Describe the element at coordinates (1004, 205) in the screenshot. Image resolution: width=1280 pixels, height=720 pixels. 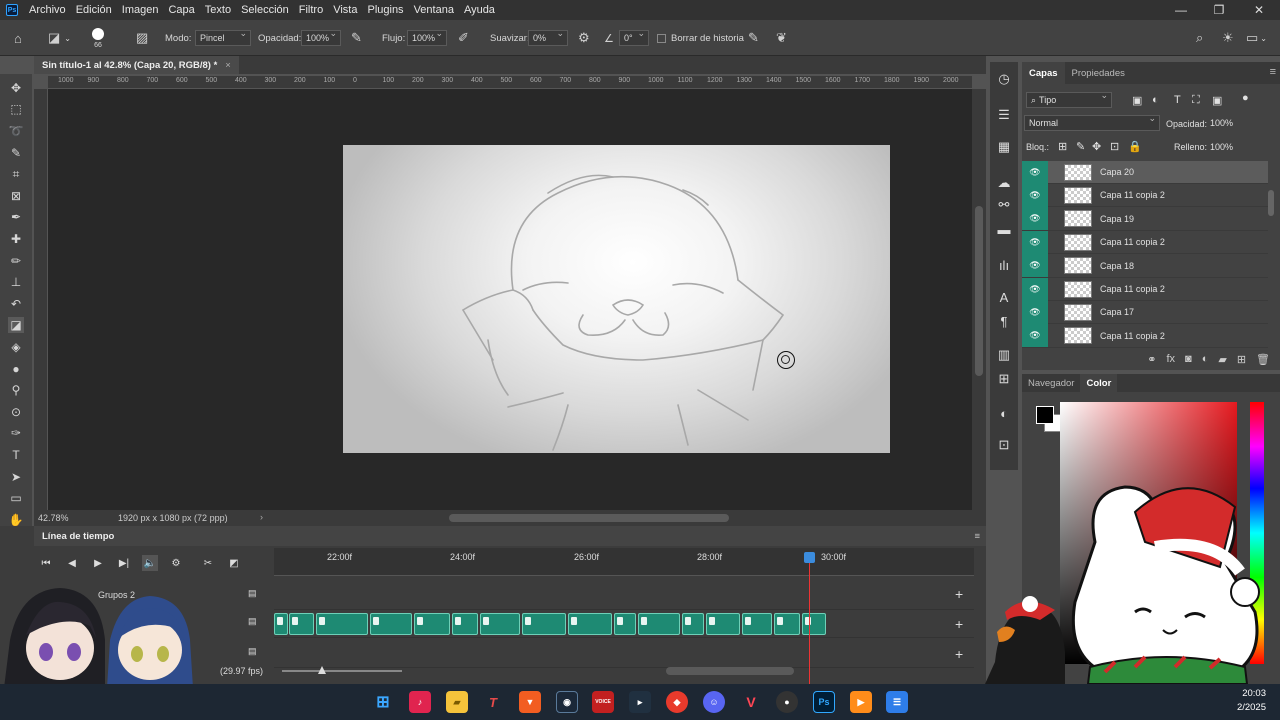
I see `paths-icon: ⚯` at that location.